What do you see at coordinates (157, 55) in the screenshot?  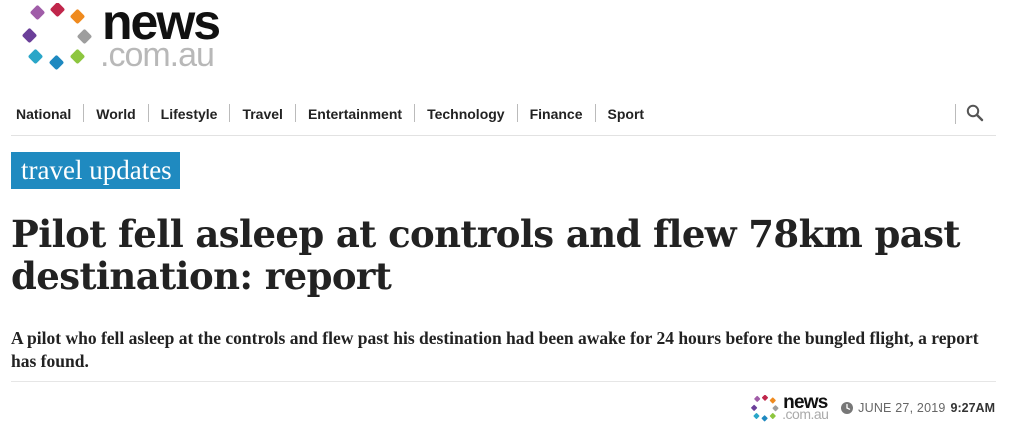 I see `logo-domain: .com.au` at bounding box center [157, 55].